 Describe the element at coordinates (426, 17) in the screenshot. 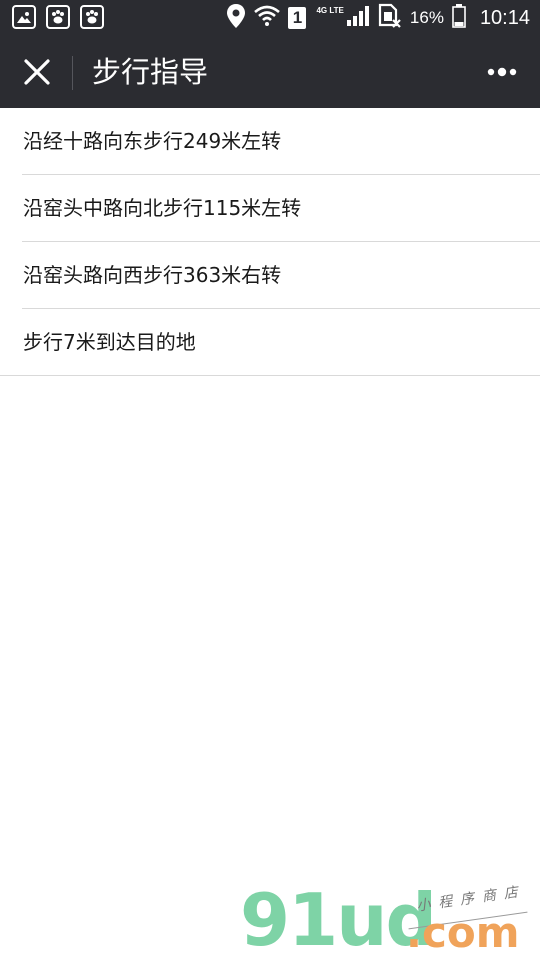

I see `battery-percent: 16%` at that location.